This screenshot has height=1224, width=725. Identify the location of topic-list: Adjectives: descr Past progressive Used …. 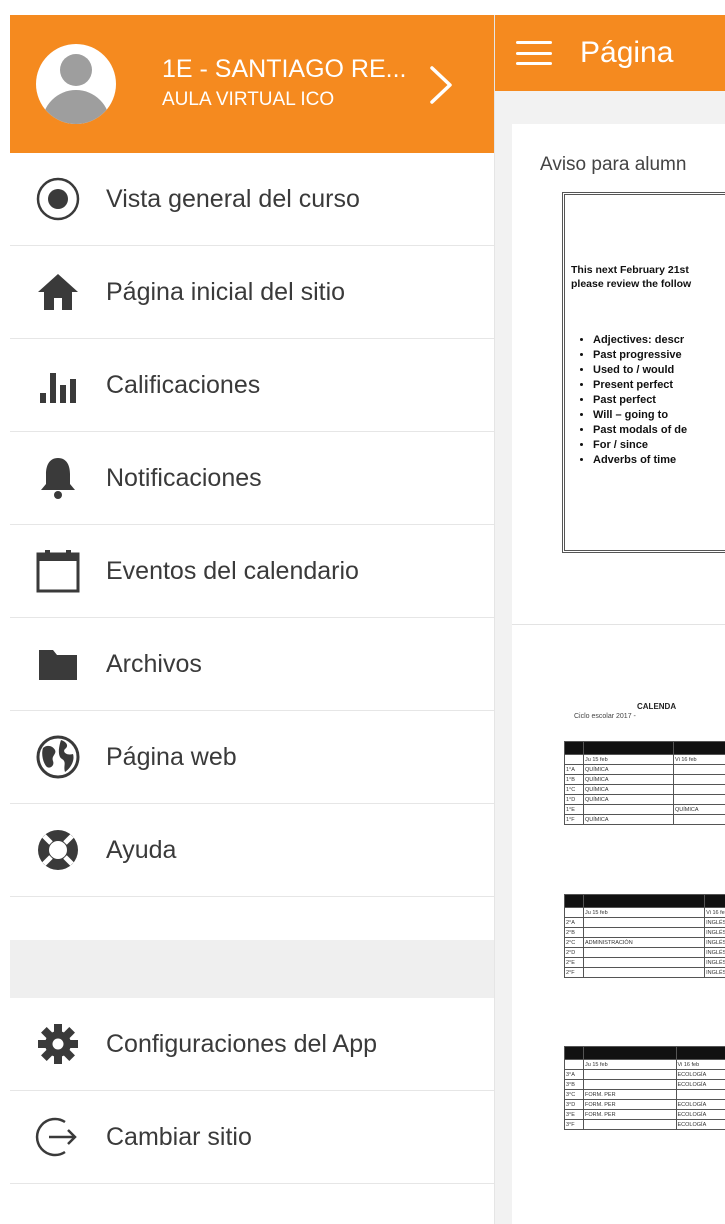
(629, 400).